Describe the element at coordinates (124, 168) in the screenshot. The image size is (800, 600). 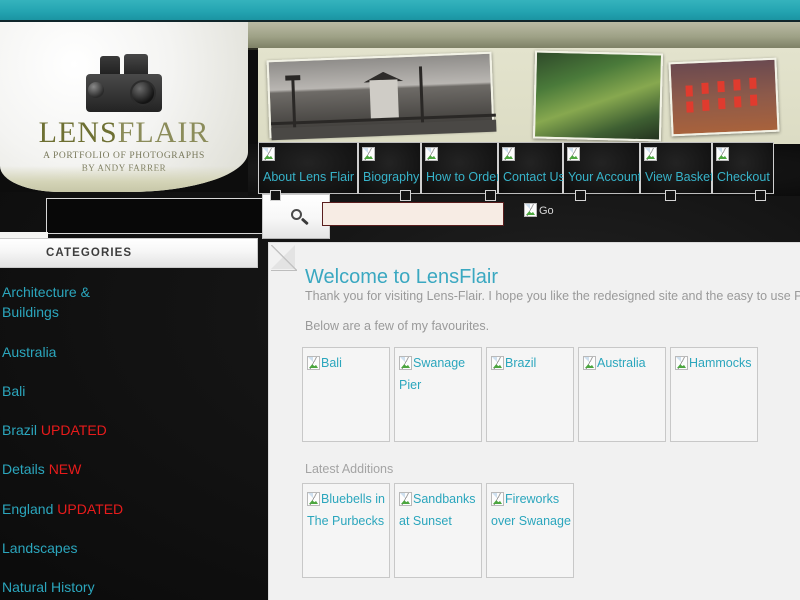
I see `brand-author: BY ANDY FARRER` at that location.